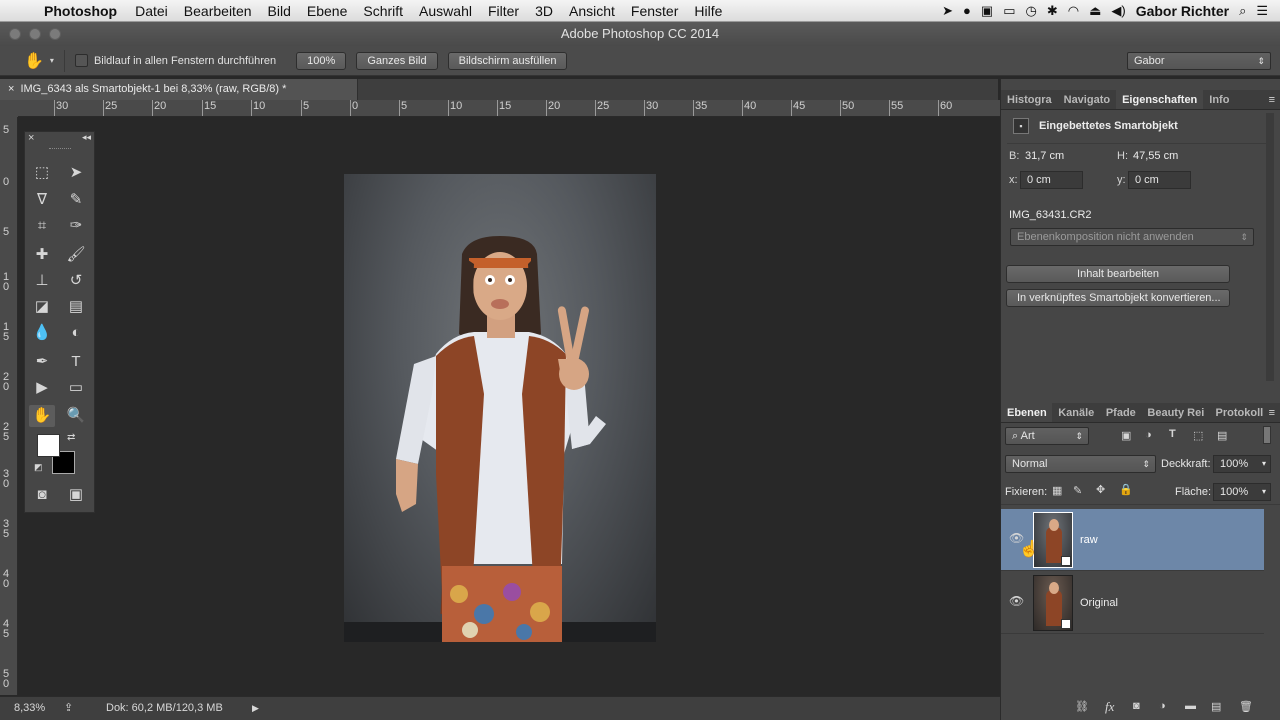  What do you see at coordinates (708, 11) in the screenshot?
I see `menu-hilfe: Hilfe` at bounding box center [708, 11].